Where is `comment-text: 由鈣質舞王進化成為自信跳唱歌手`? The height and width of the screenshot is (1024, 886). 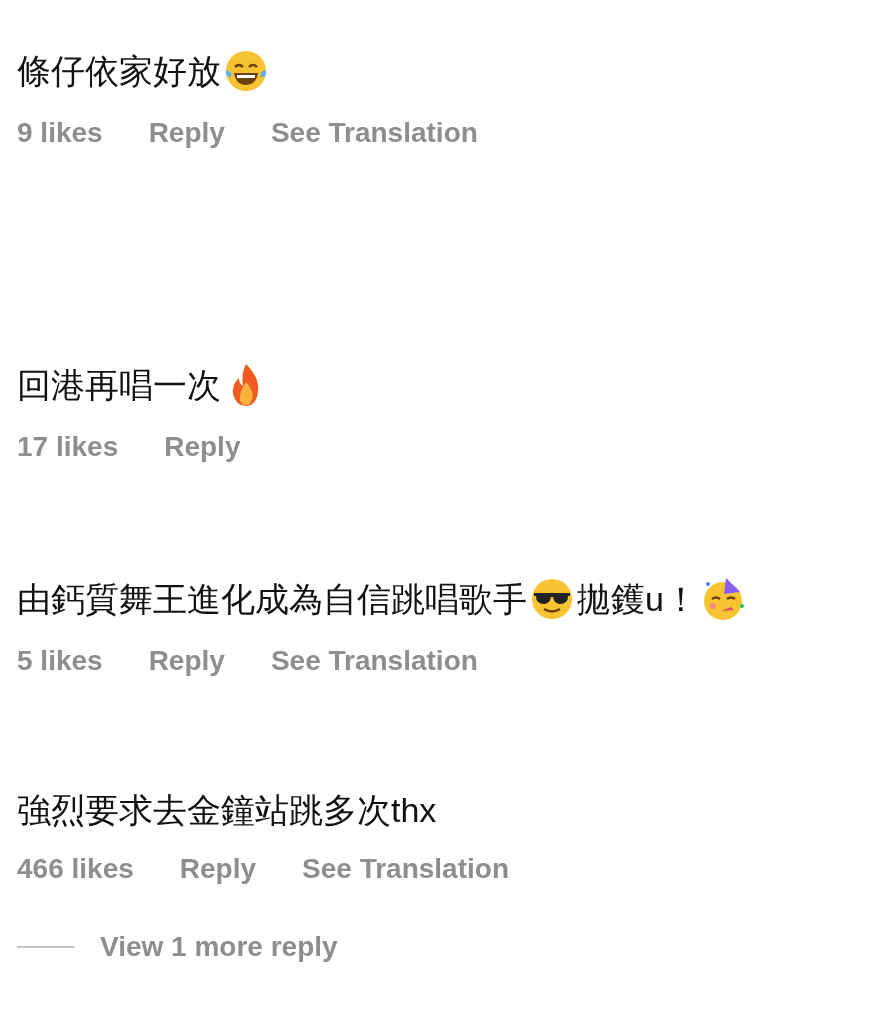
comment-text: 由鈣質舞王進化成為自信跳唱歌手 is located at coordinates (272, 599).